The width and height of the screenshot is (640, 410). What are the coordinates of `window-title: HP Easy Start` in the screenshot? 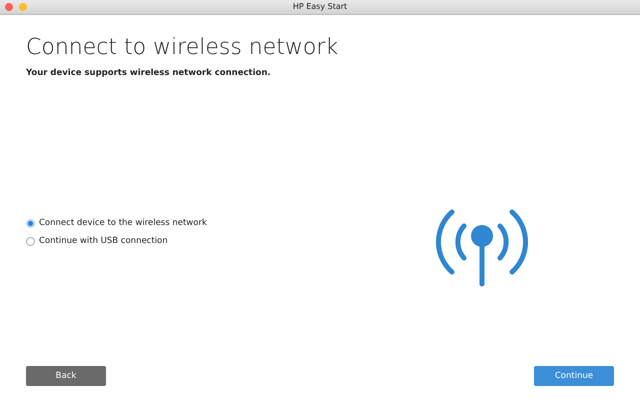 It's located at (320, 7).